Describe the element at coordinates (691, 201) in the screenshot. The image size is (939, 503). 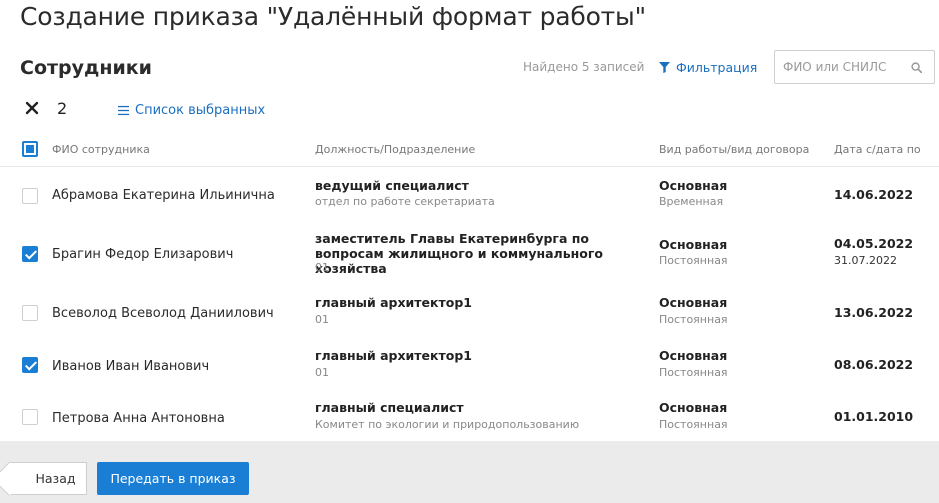
I see `contract-type: Временная` at that location.